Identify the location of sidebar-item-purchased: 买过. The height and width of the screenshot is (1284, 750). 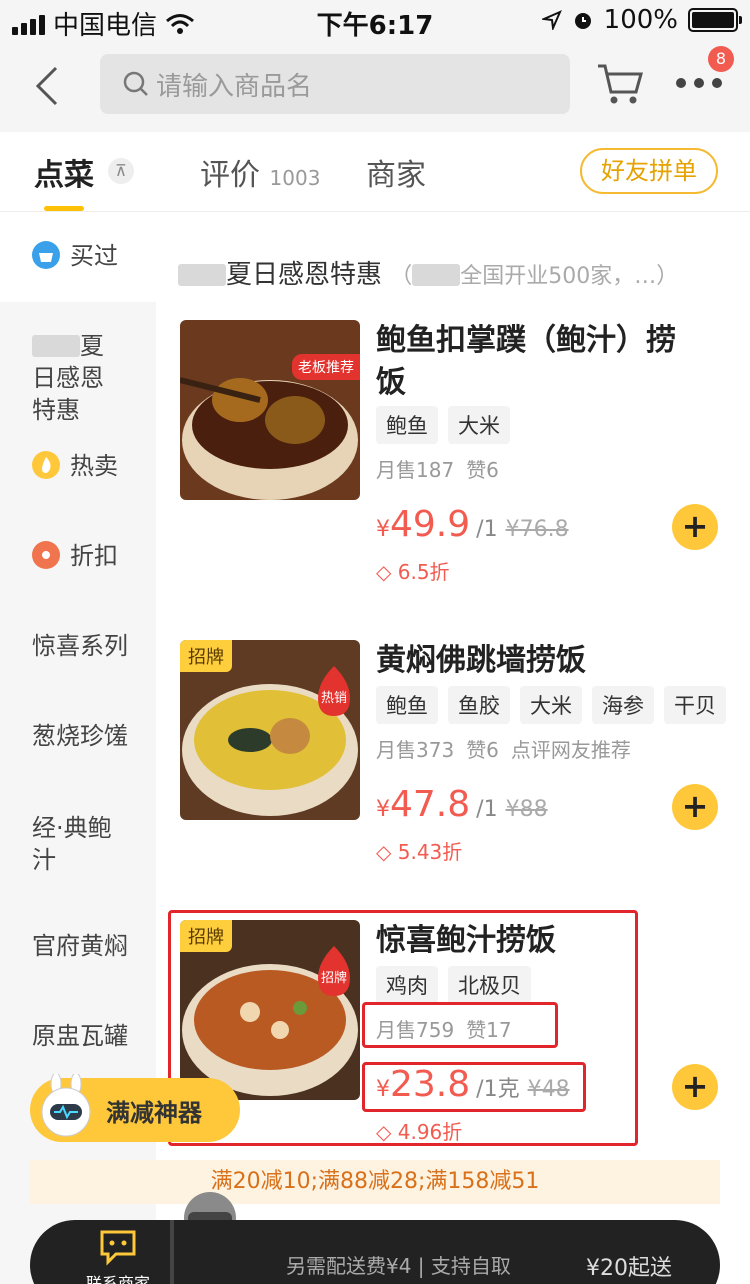
(78, 257).